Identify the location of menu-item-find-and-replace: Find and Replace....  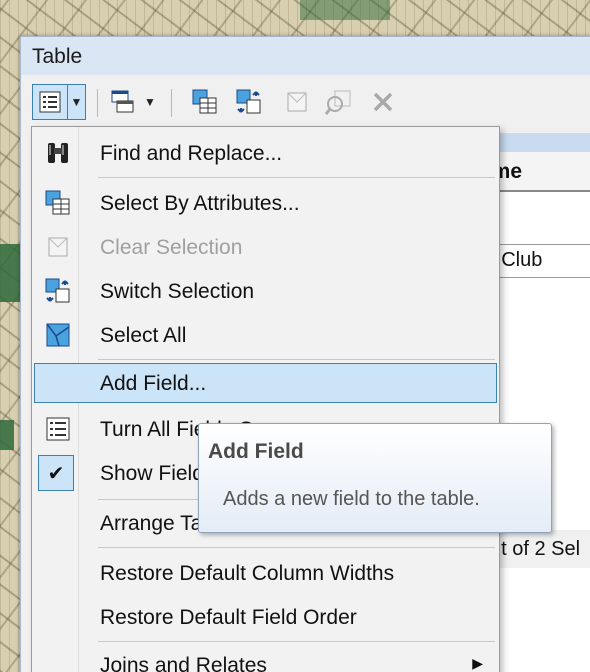
(265, 153).